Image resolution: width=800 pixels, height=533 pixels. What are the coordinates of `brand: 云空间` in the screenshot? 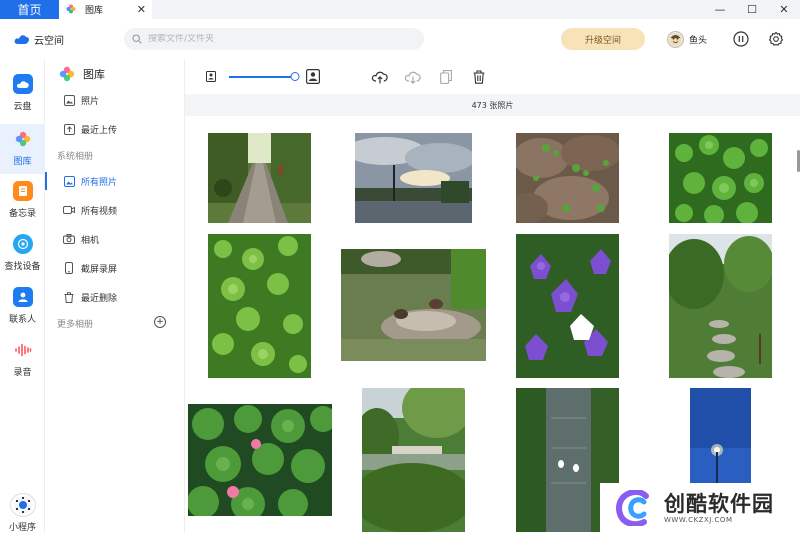 It's located at (69, 39).